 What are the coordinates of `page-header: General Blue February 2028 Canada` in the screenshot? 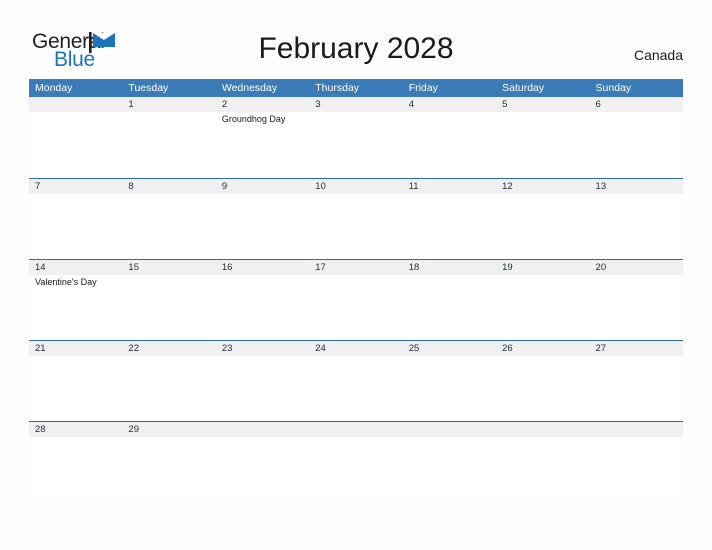 It's located at (356, 39).